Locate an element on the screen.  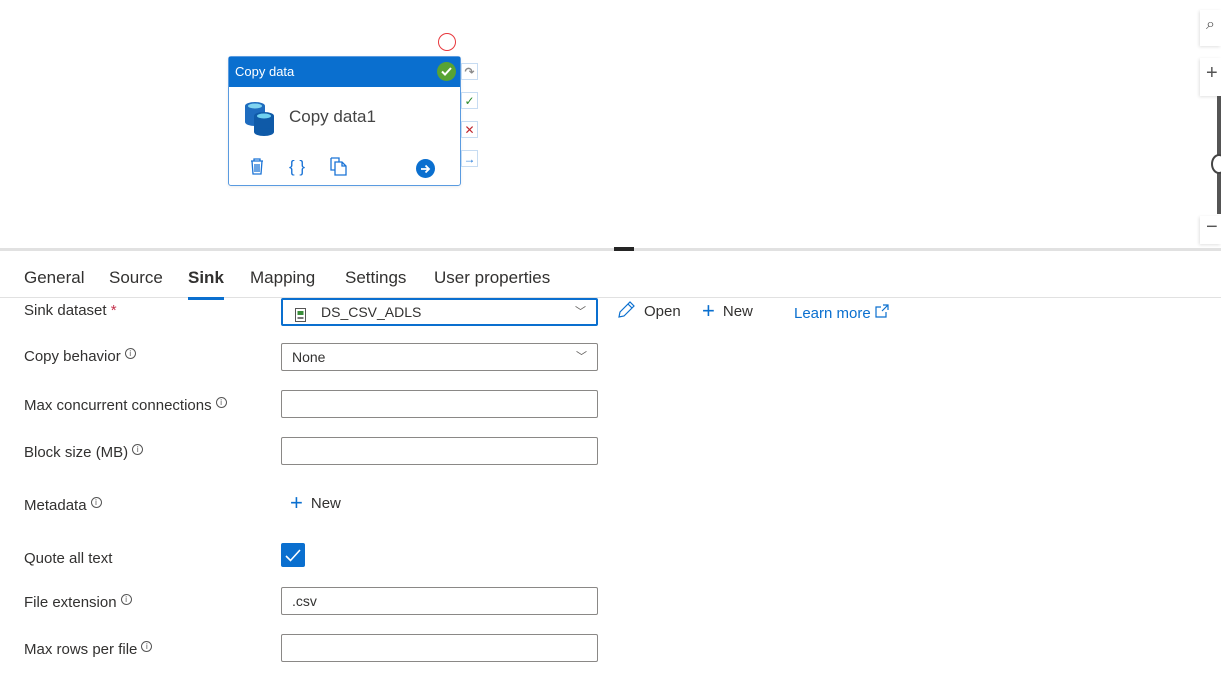
add-metadata-button: + New is located at coordinates (315, 503).